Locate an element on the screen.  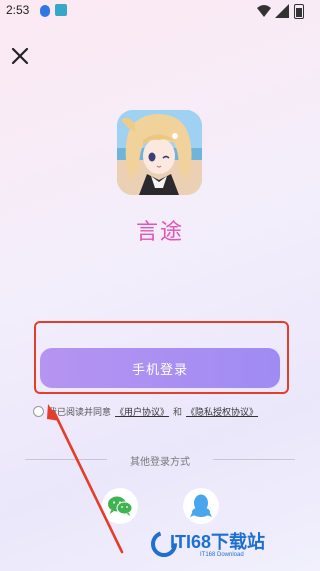
status-icons is located at coordinates (284, 11).